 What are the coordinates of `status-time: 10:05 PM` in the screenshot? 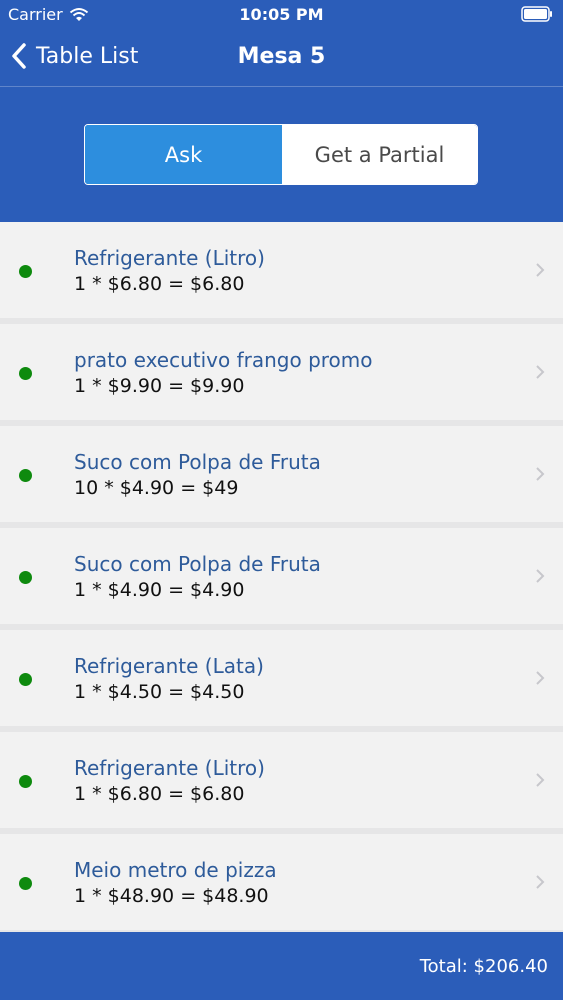 It's located at (281, 14).